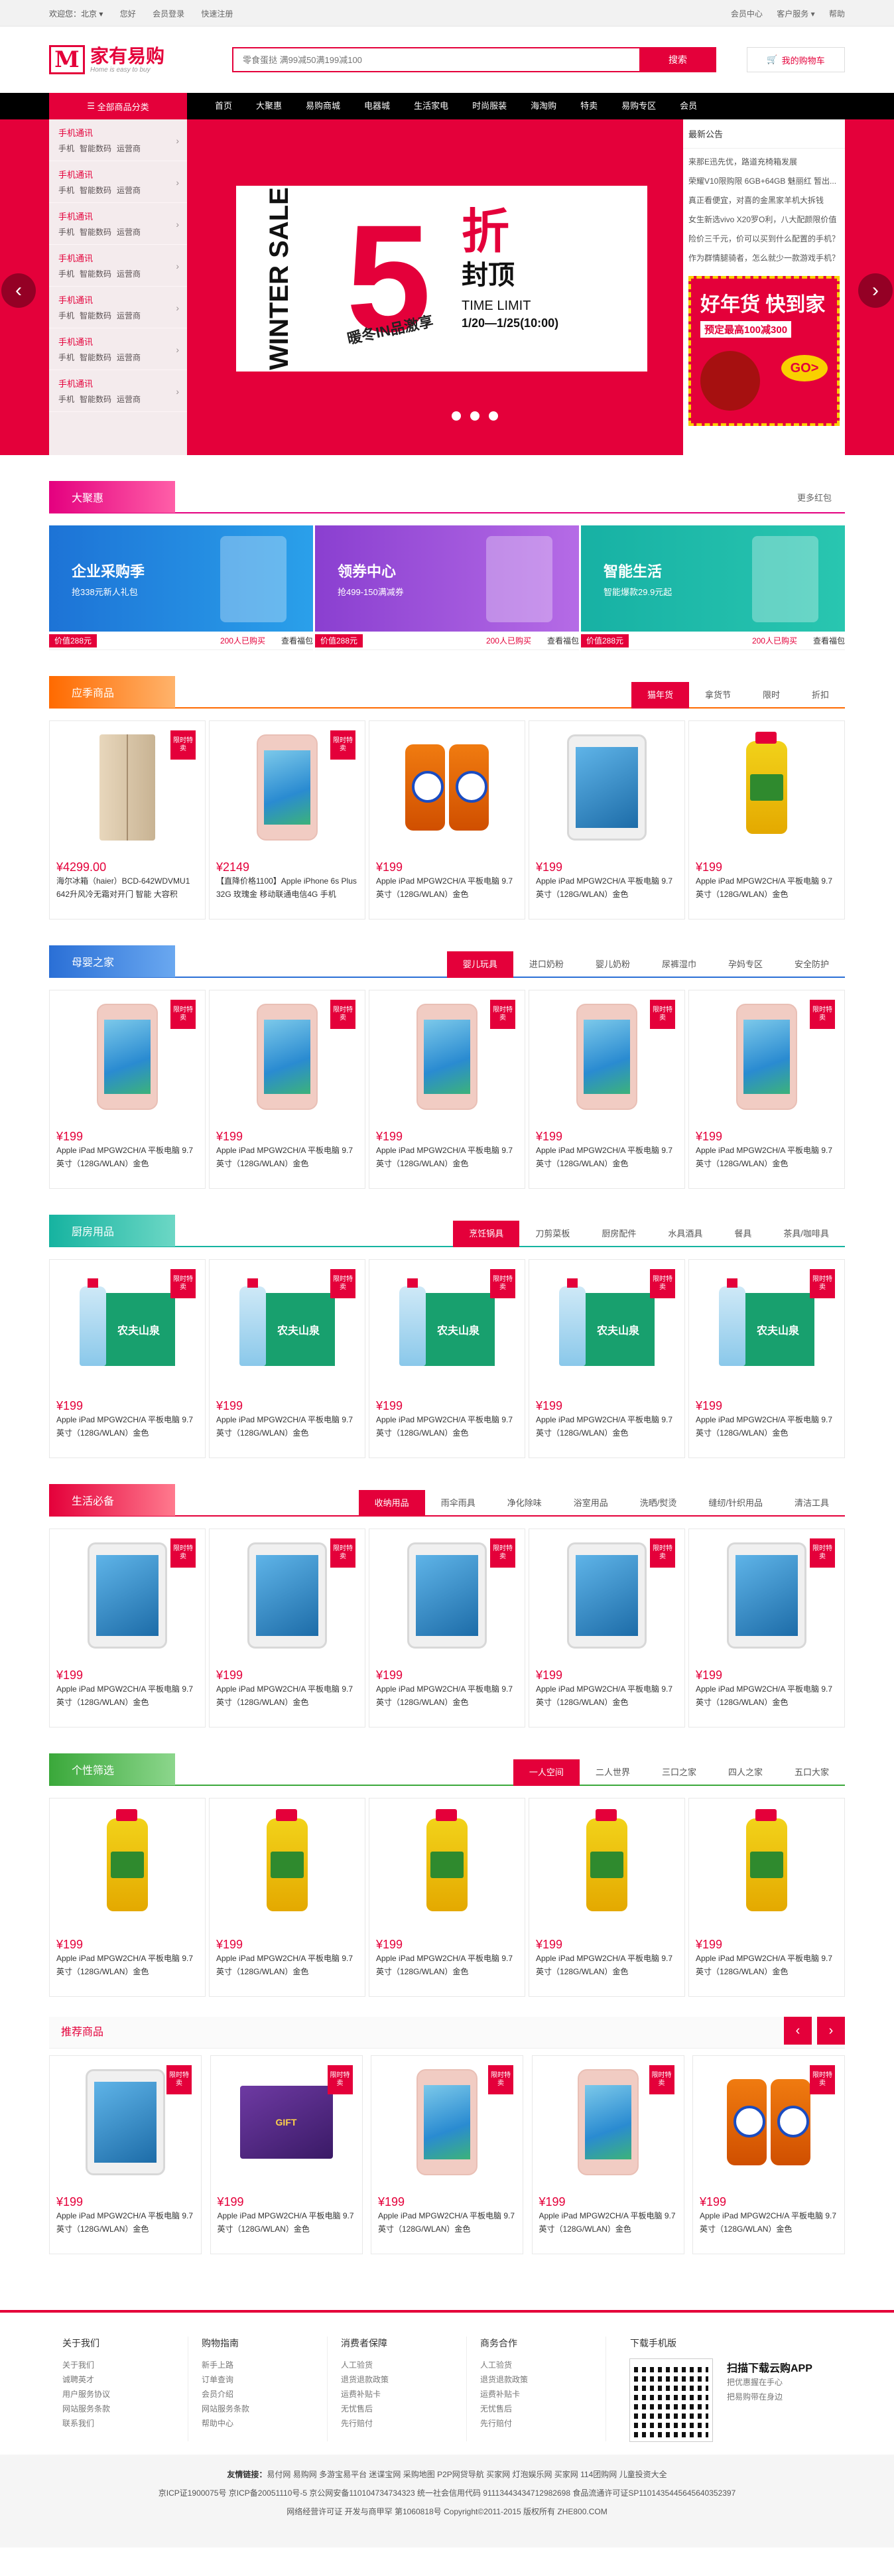 The width and height of the screenshot is (894, 2576). Describe the element at coordinates (323, 106) in the screenshot. I see `nav-item: 易购商城` at that location.